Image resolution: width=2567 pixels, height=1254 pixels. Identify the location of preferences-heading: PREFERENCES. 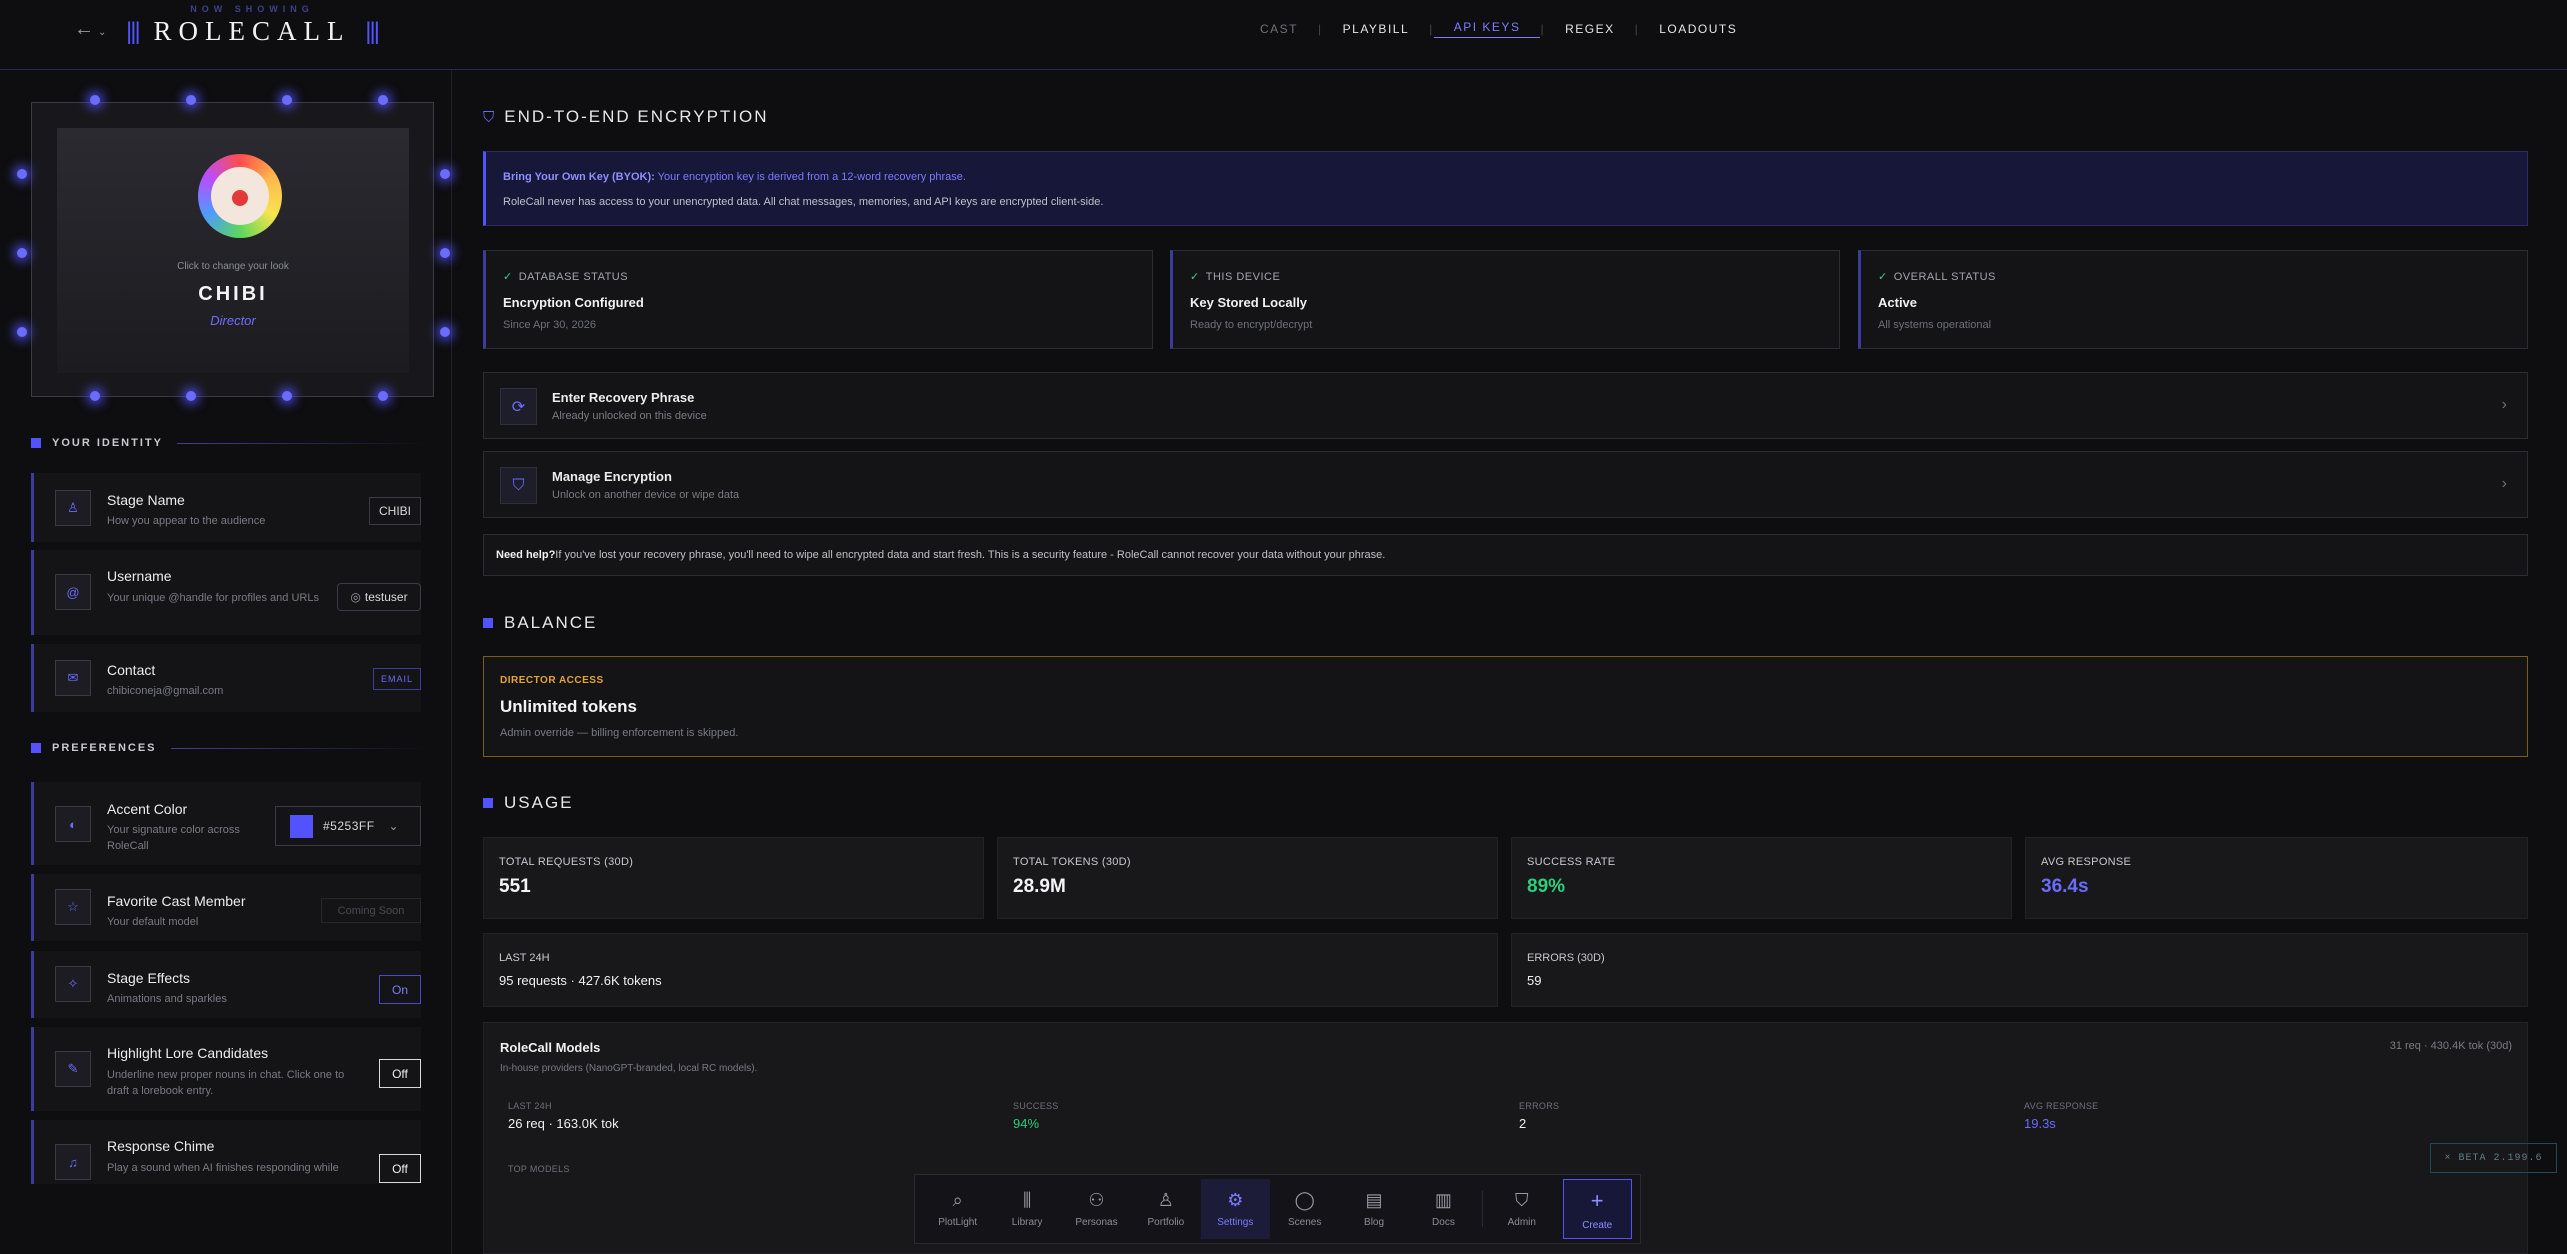
(231, 748).